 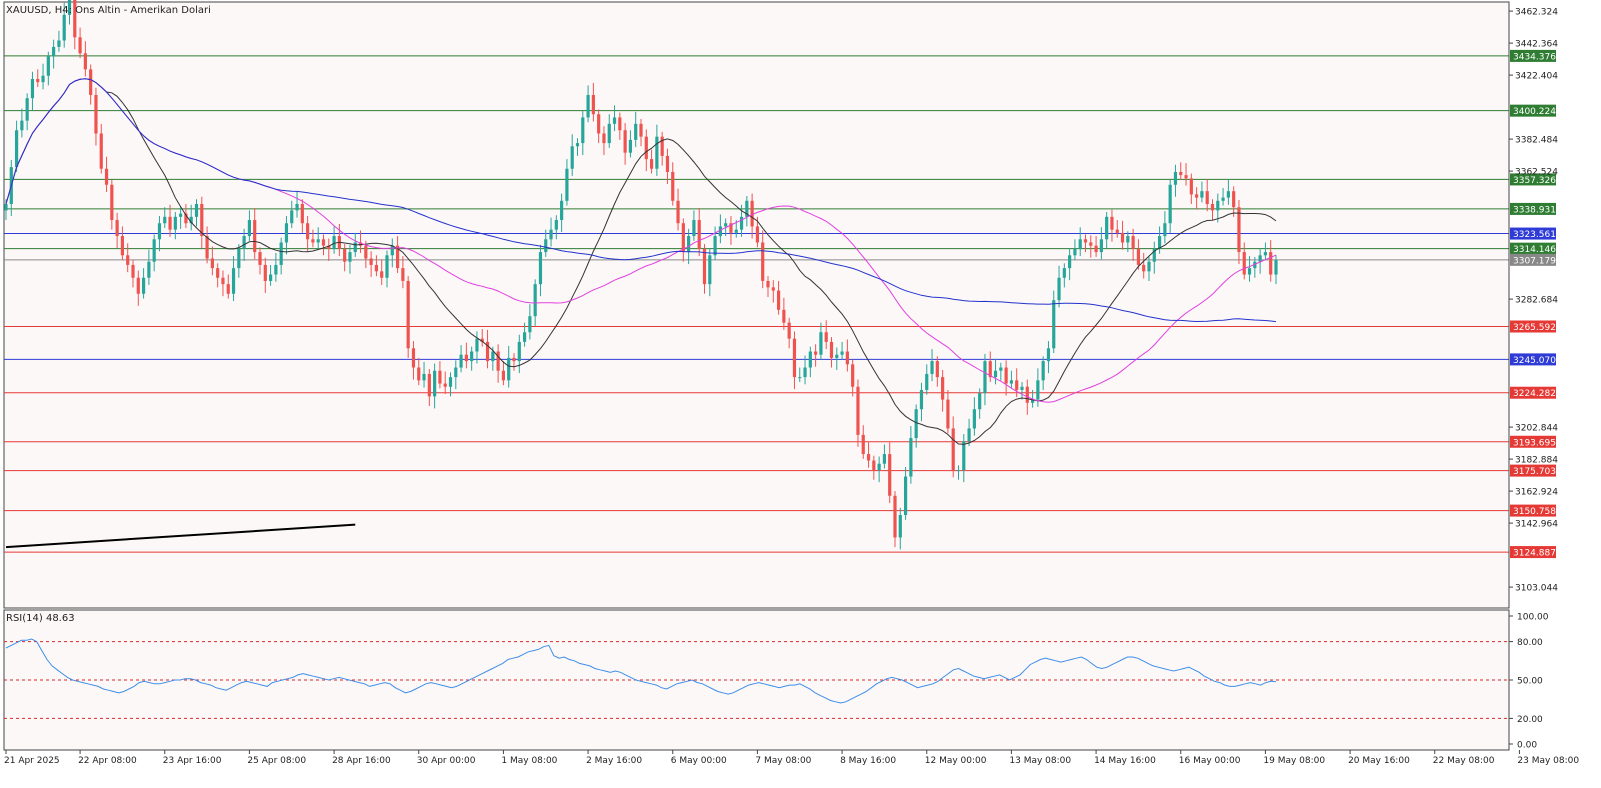 I want to click on time-tick-label: 2 May 16:00, so click(x=614, y=761).